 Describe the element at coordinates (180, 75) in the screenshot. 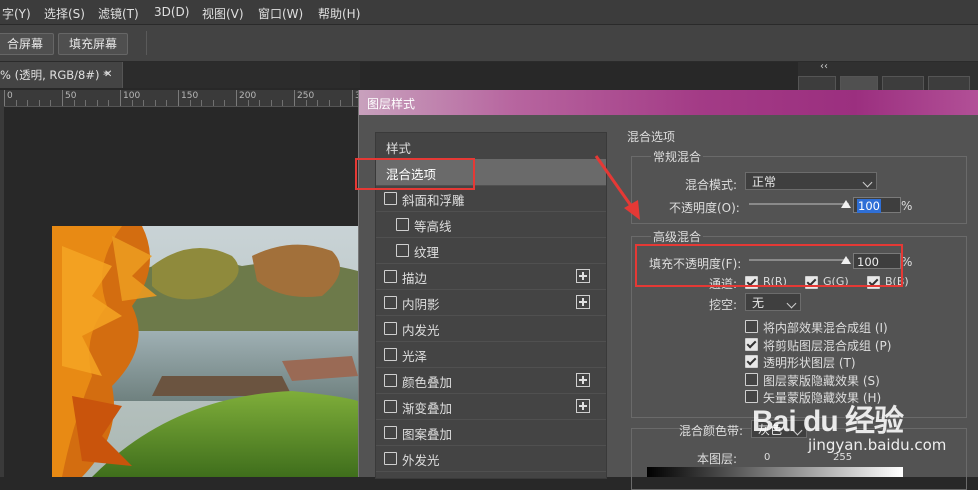

I see `document-tab-row: % (透明, RGB/8#) * ✕` at that location.